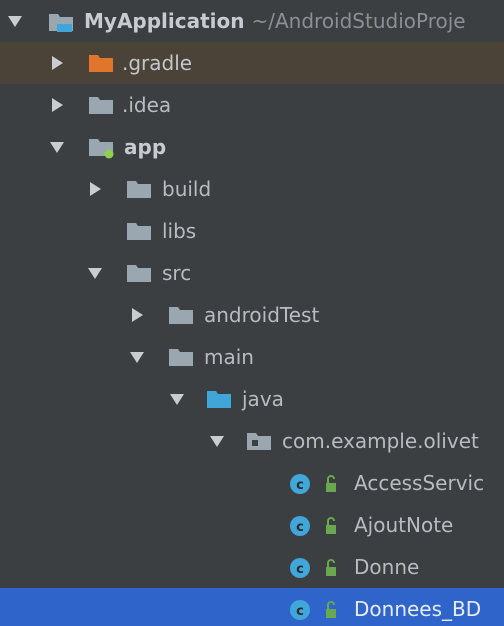 The height and width of the screenshot is (626, 504). What do you see at coordinates (187, 189) in the screenshot?
I see `tree-row-label: build` at bounding box center [187, 189].